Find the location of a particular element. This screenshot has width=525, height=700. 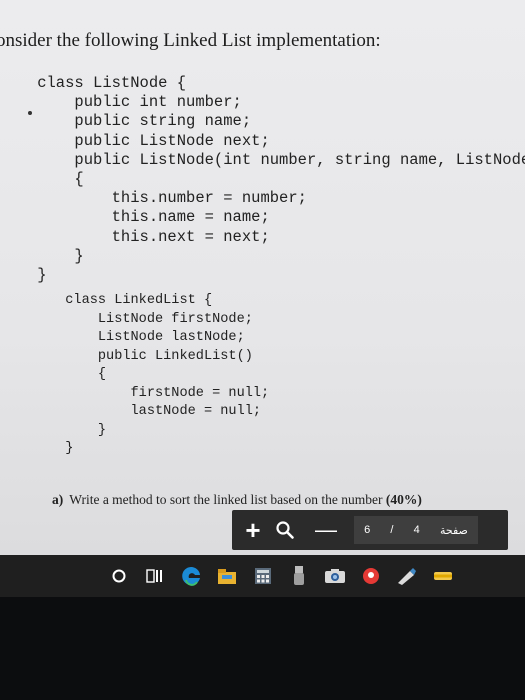

task-view-button is located at coordinates (155, 576).